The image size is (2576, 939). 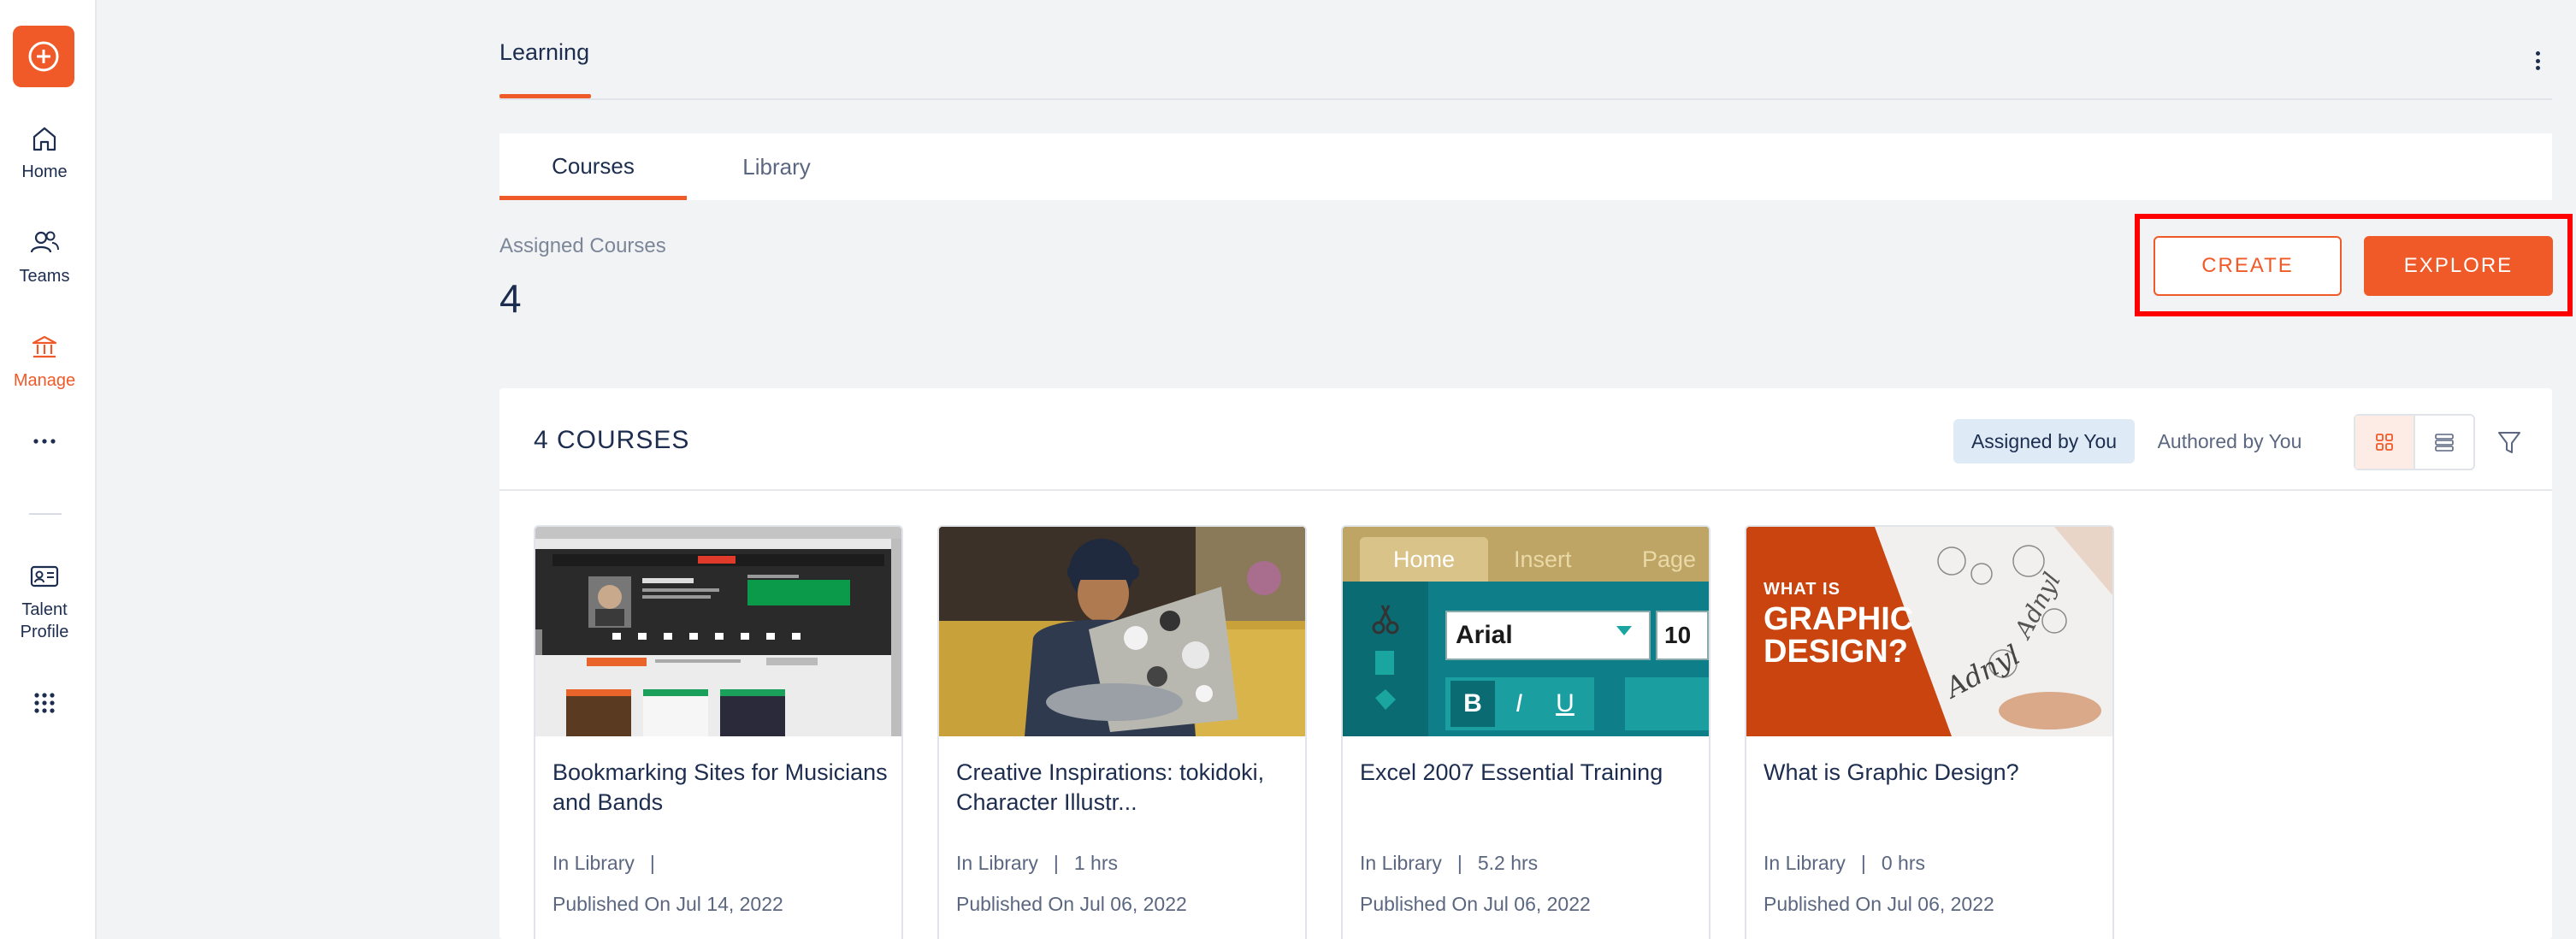 What do you see at coordinates (2538, 61) in the screenshot?
I see `more-options-icon` at bounding box center [2538, 61].